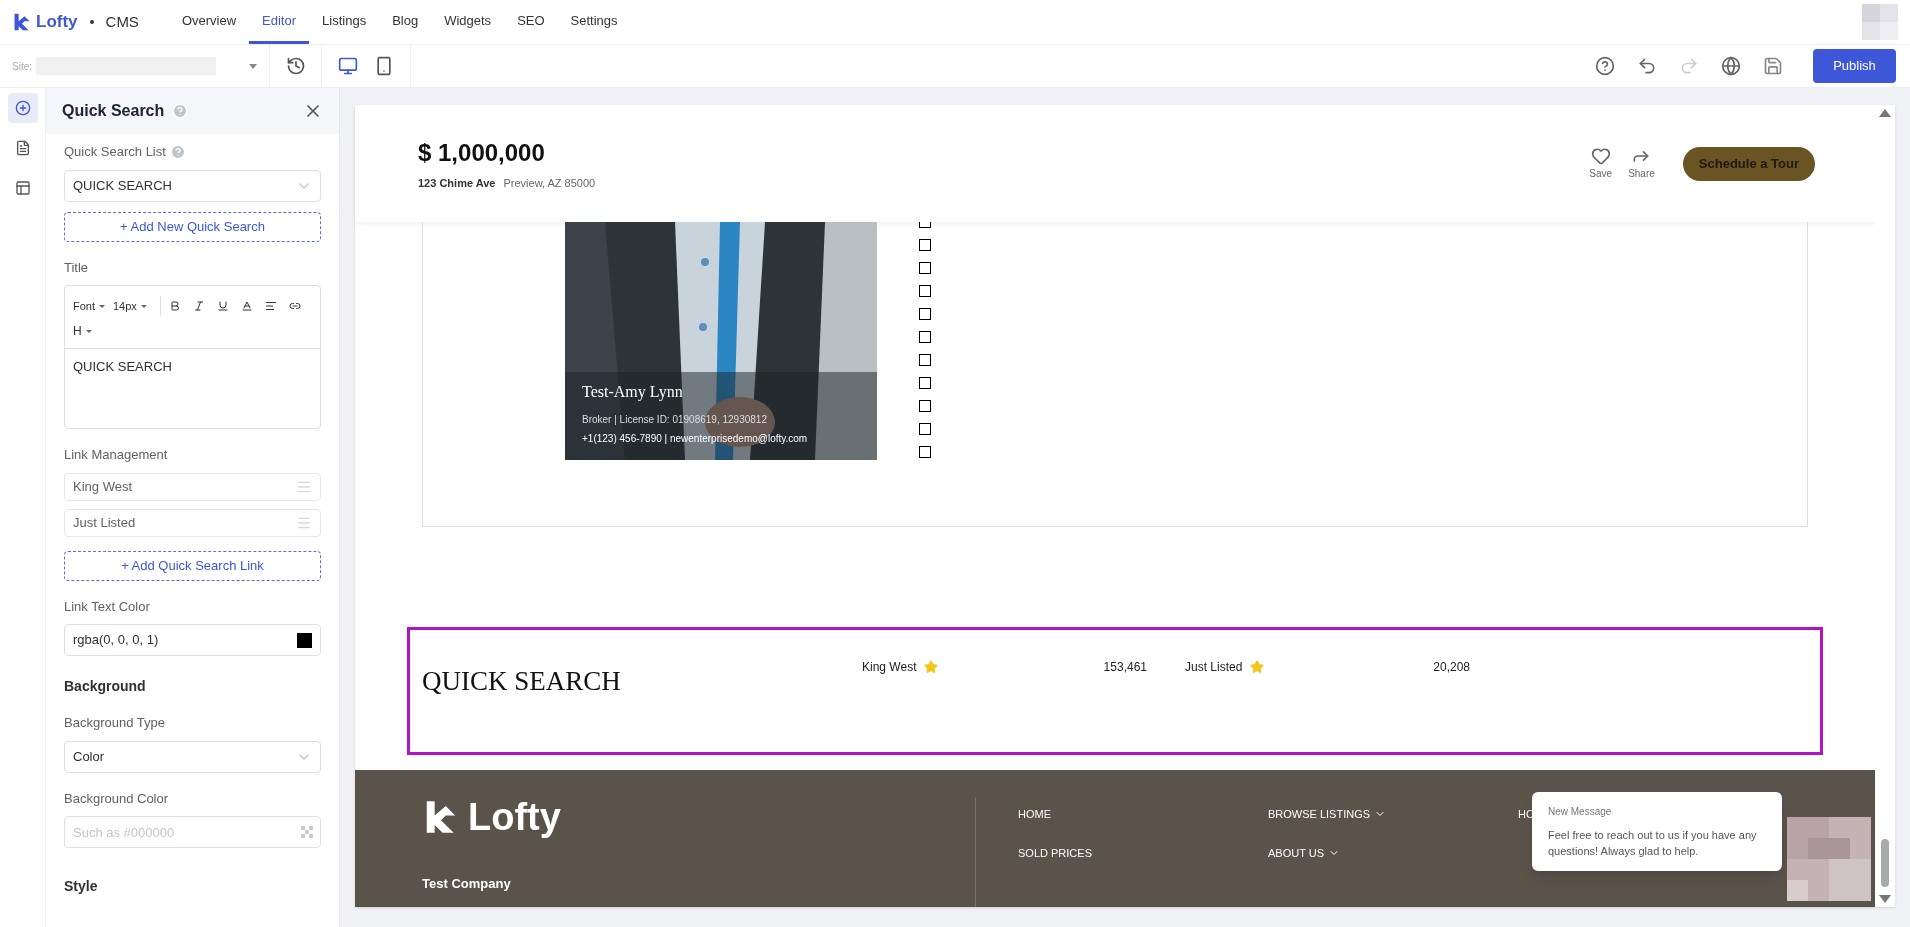  I want to click on globe-icon, so click(1731, 66).